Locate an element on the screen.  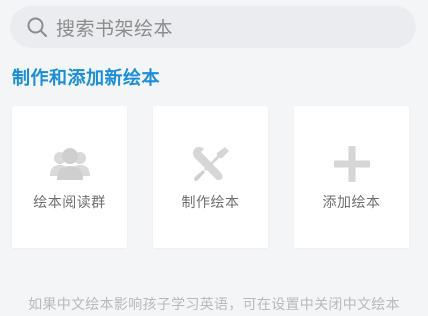
make-picture-book-label: 制作绘本 is located at coordinates (210, 203).